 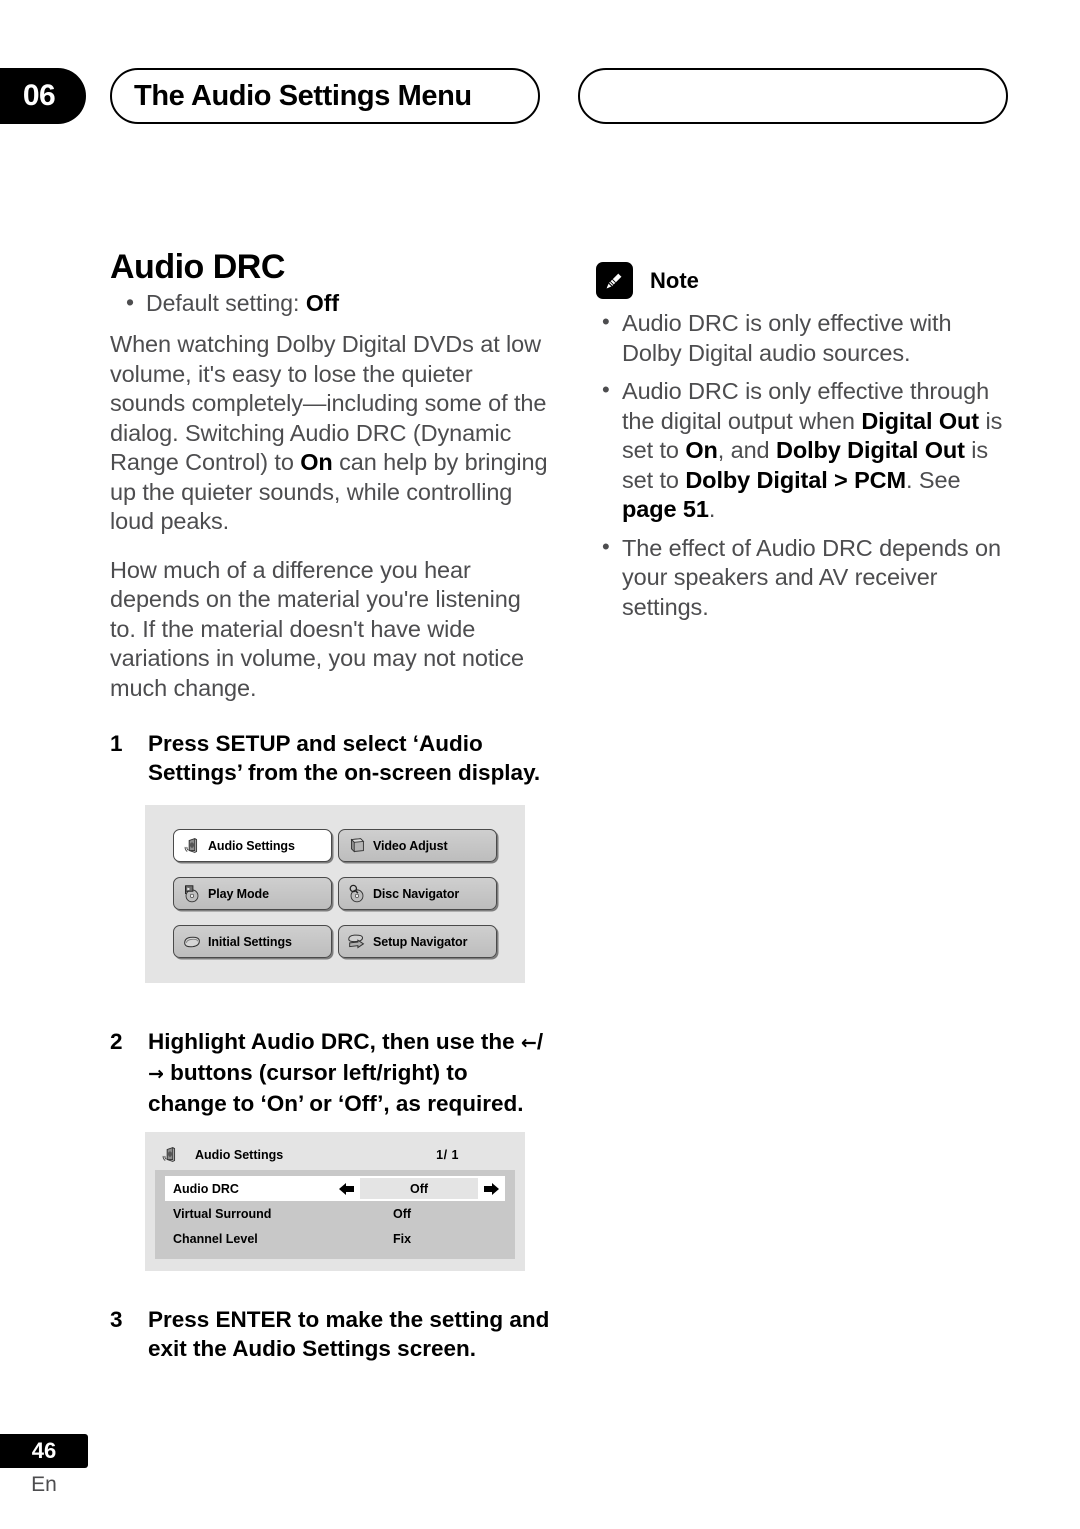 I want to click on setting-label-virtual-surround: Virtual Surround, so click(x=222, y=1213).